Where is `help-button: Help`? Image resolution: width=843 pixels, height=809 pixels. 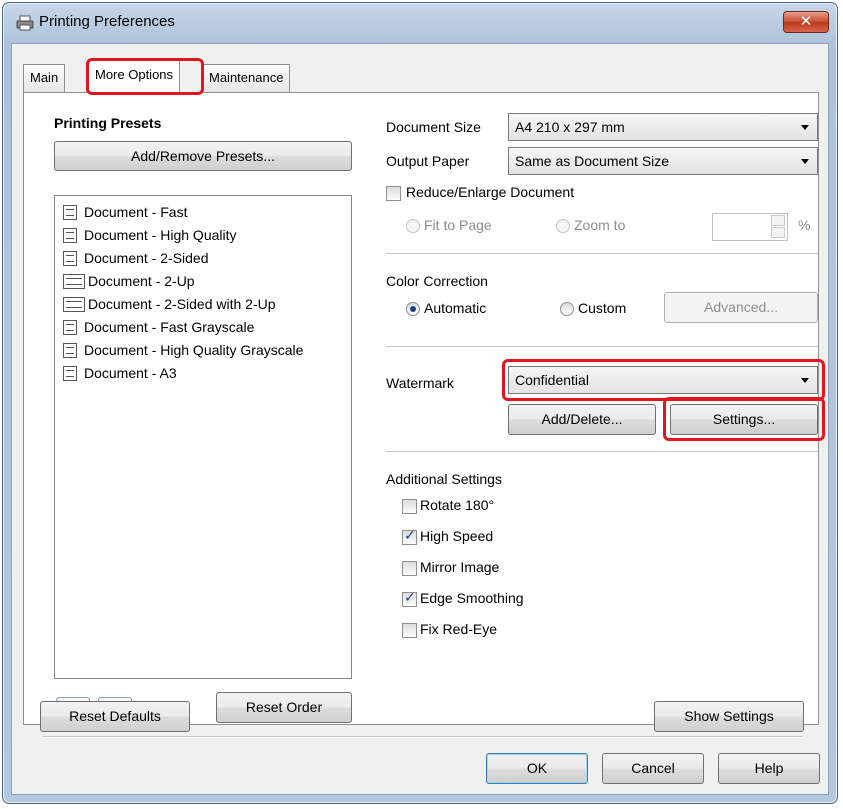
help-button: Help is located at coordinates (769, 768).